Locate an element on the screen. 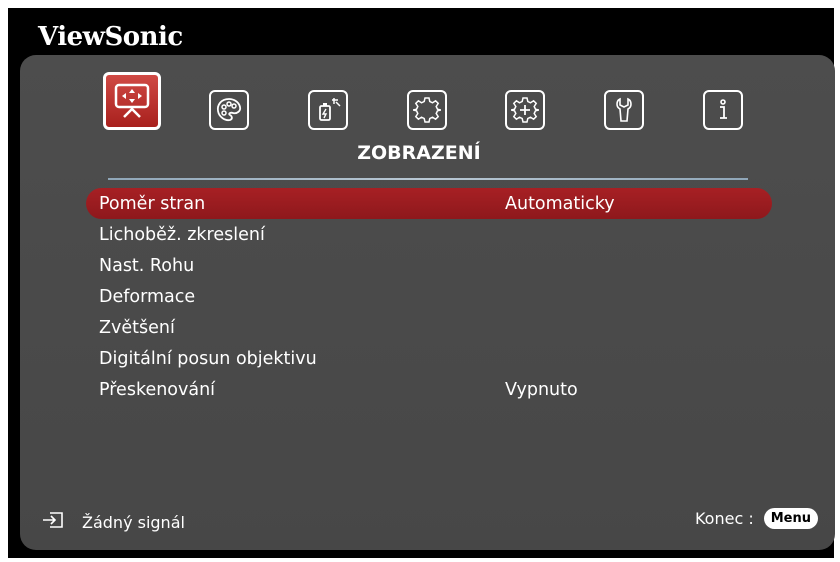  power-management-icon is located at coordinates (328, 110).